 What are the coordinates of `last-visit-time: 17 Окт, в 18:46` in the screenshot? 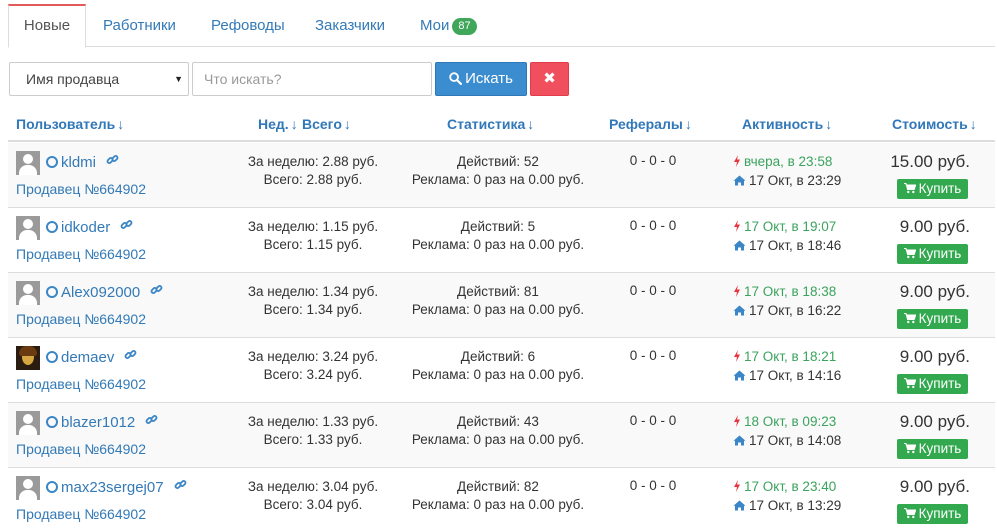 It's located at (795, 245).